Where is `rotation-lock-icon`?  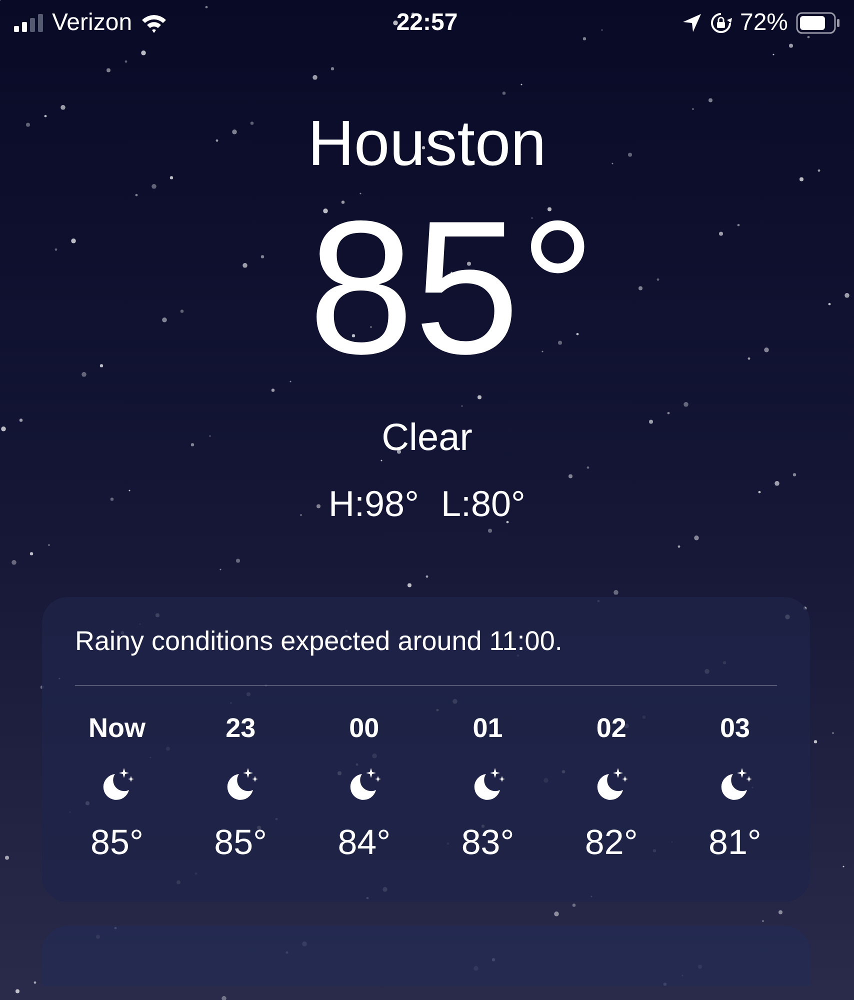
rotation-lock-icon is located at coordinates (721, 23).